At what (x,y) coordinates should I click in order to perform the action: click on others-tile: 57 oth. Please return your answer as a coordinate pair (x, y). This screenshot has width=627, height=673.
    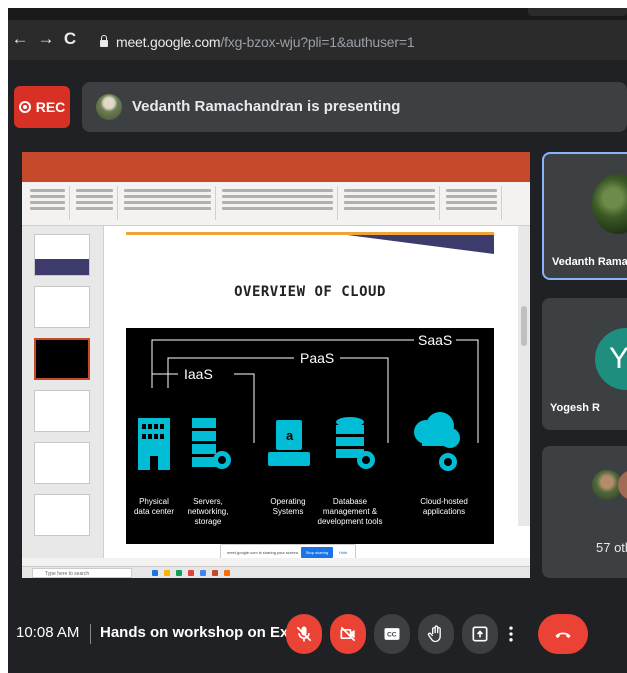
    Looking at the image, I should click on (584, 512).